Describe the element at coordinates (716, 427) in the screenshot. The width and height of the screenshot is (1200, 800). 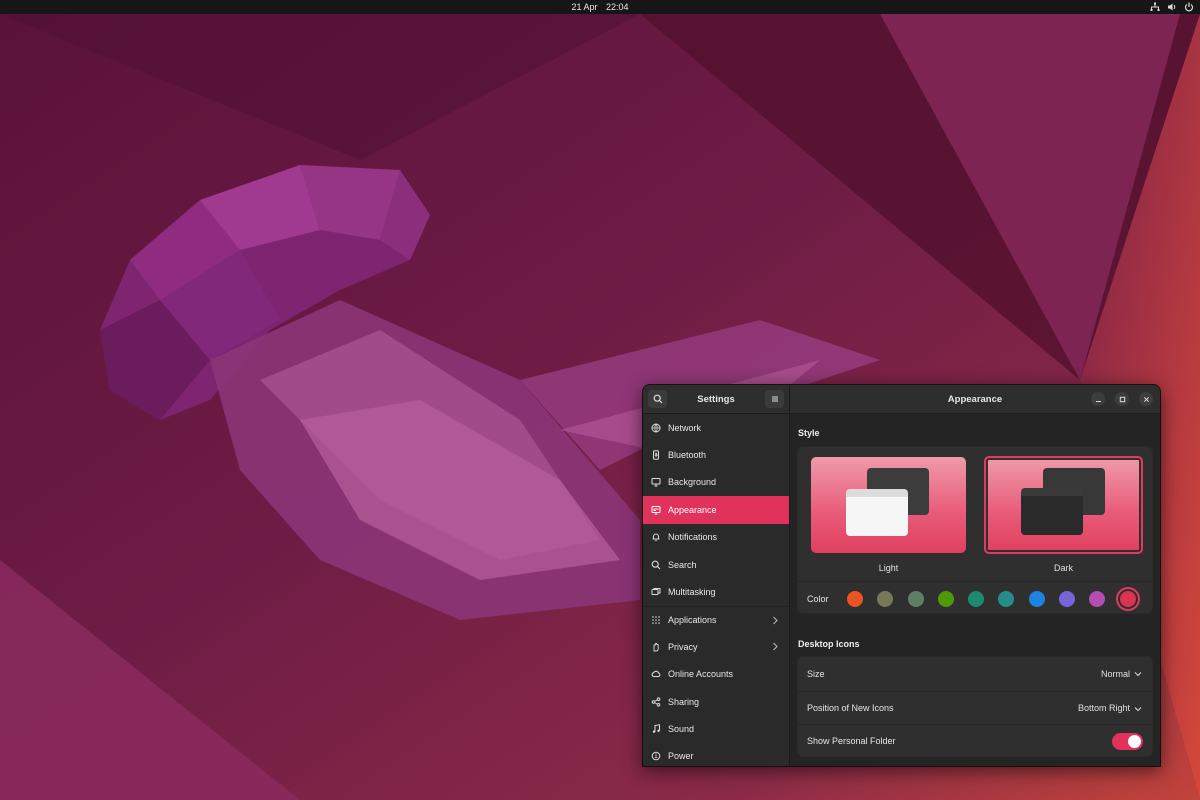
I see `sidebar-item-network: Network` at that location.